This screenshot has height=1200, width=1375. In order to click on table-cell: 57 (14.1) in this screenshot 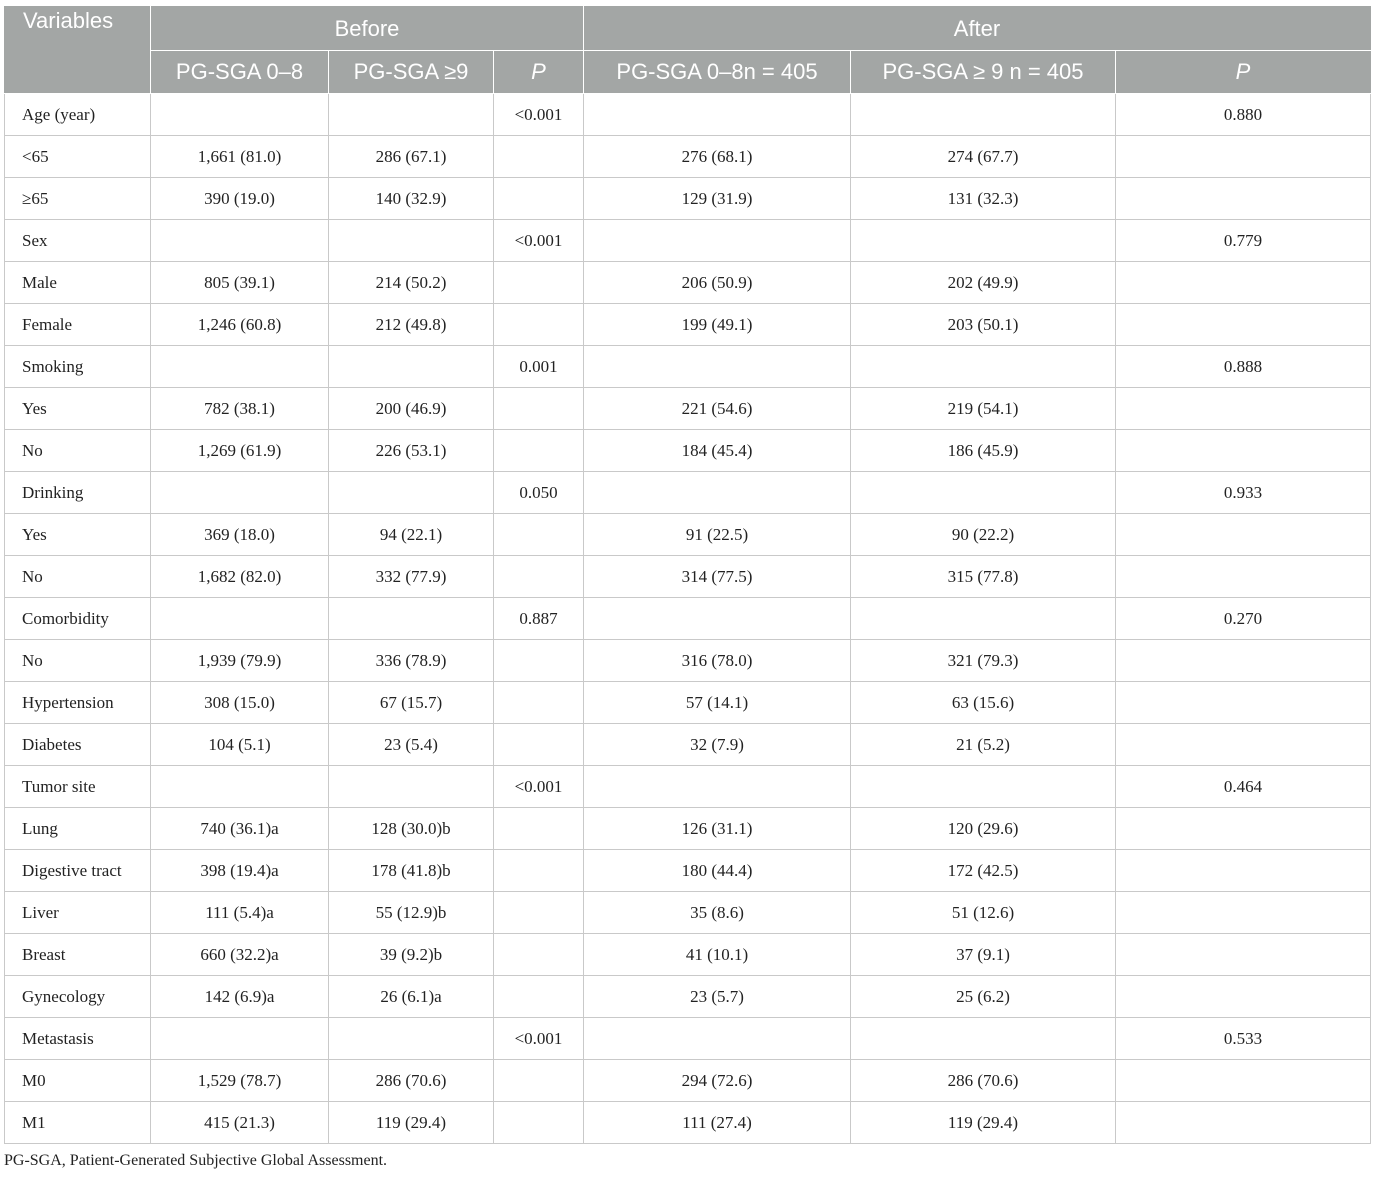, I will do `click(717, 702)`.